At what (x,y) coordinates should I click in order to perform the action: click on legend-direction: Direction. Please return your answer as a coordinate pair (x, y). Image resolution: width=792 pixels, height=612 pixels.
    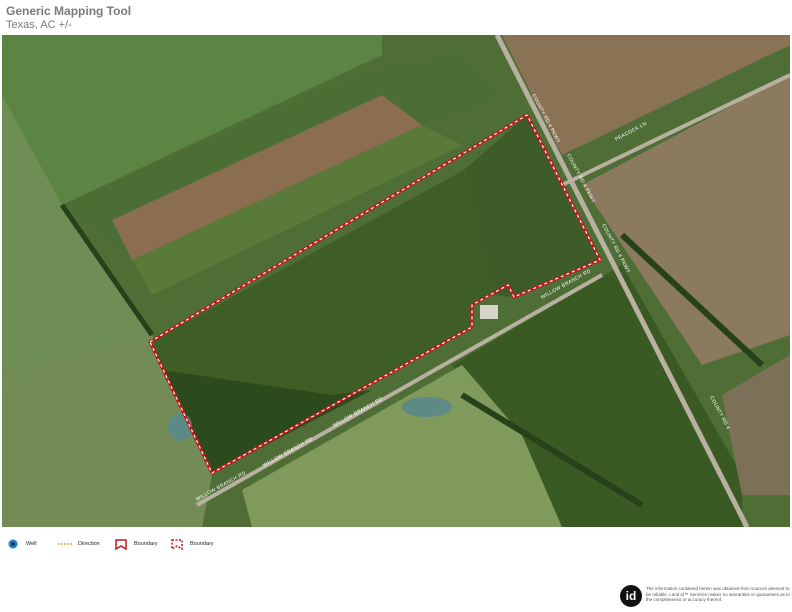
    Looking at the image, I should click on (79, 544).